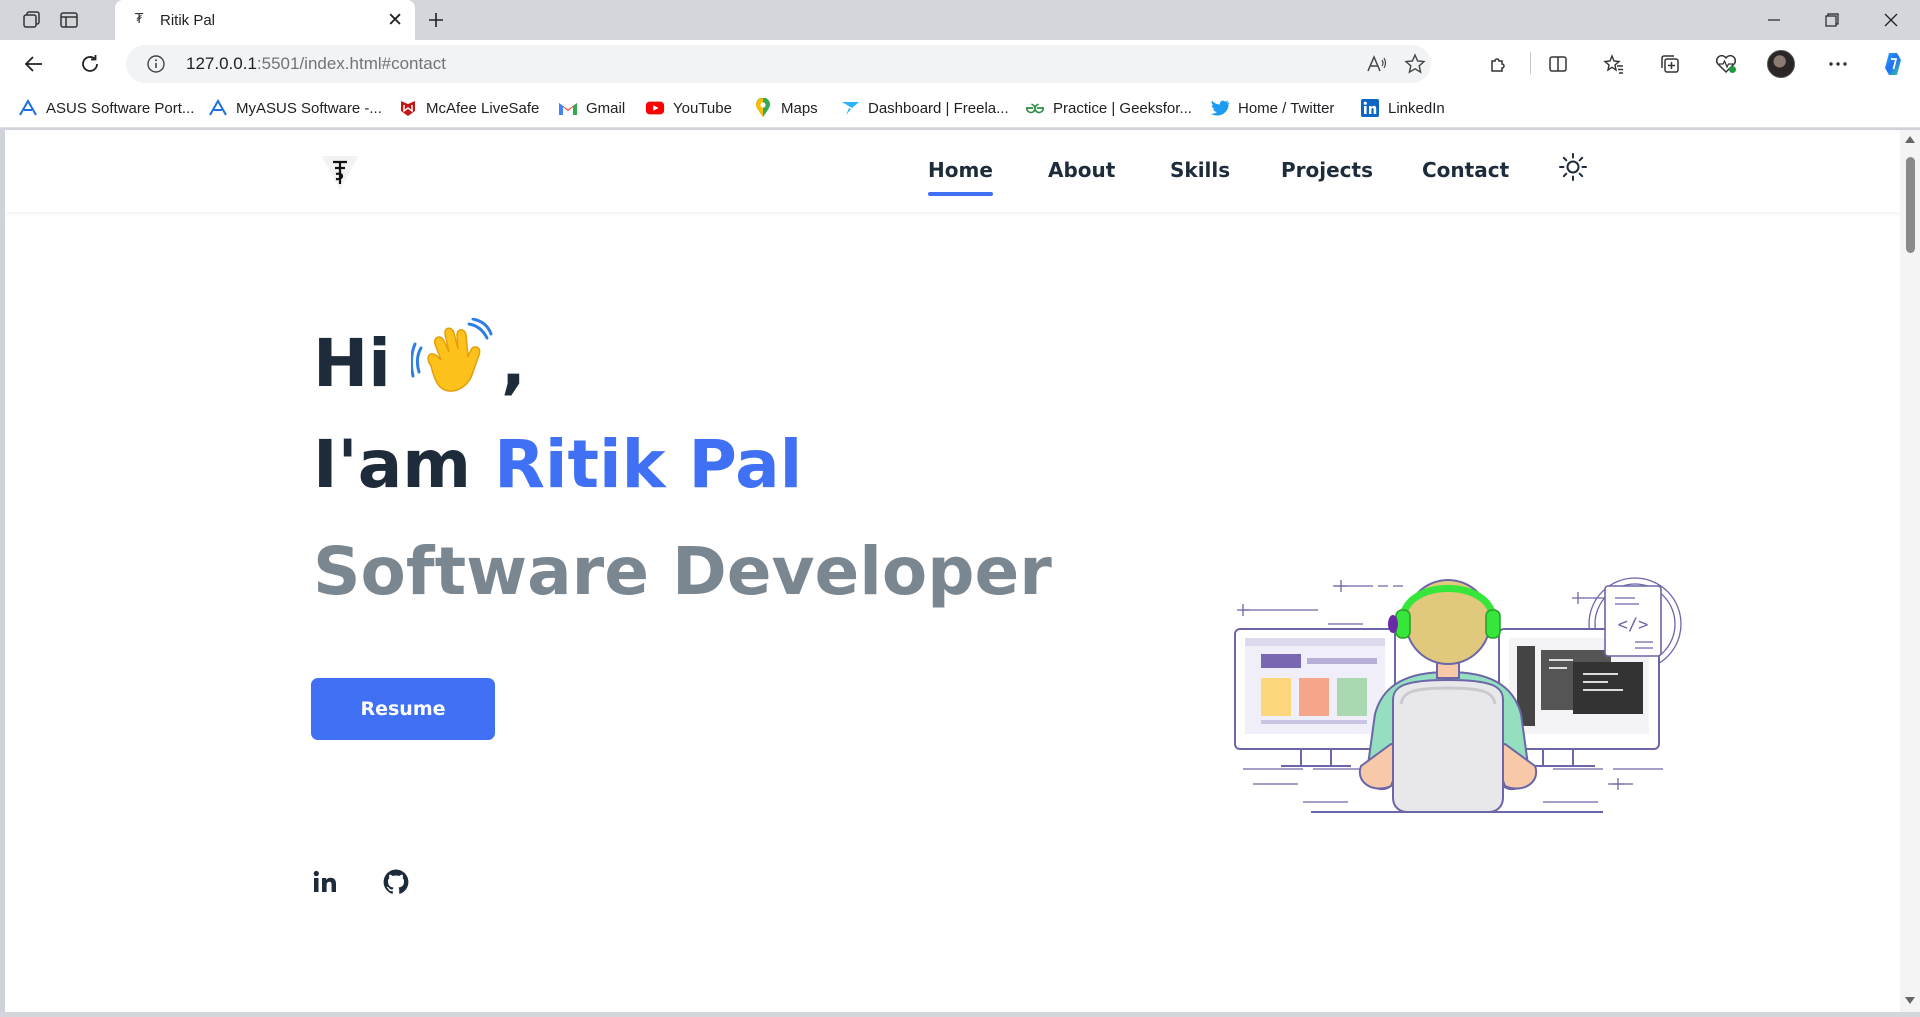 The height and width of the screenshot is (1017, 1920). I want to click on window-bottom-edge, so click(960, 1014).